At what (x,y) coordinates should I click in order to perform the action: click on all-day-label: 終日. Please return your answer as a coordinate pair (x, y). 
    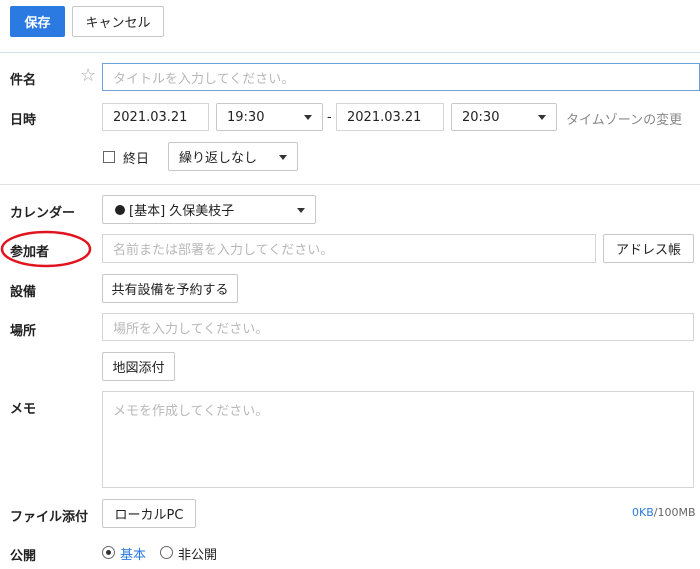
    Looking at the image, I should click on (136, 159).